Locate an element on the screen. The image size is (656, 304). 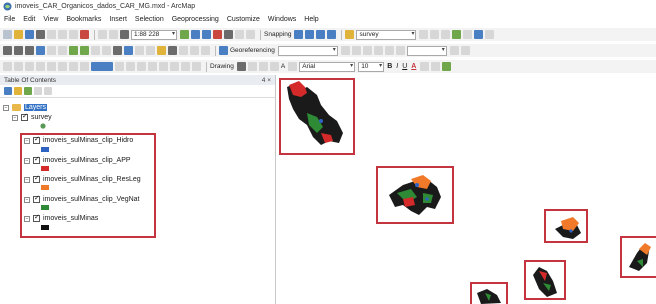
fill-color-icon is located at coordinates (425, 66).